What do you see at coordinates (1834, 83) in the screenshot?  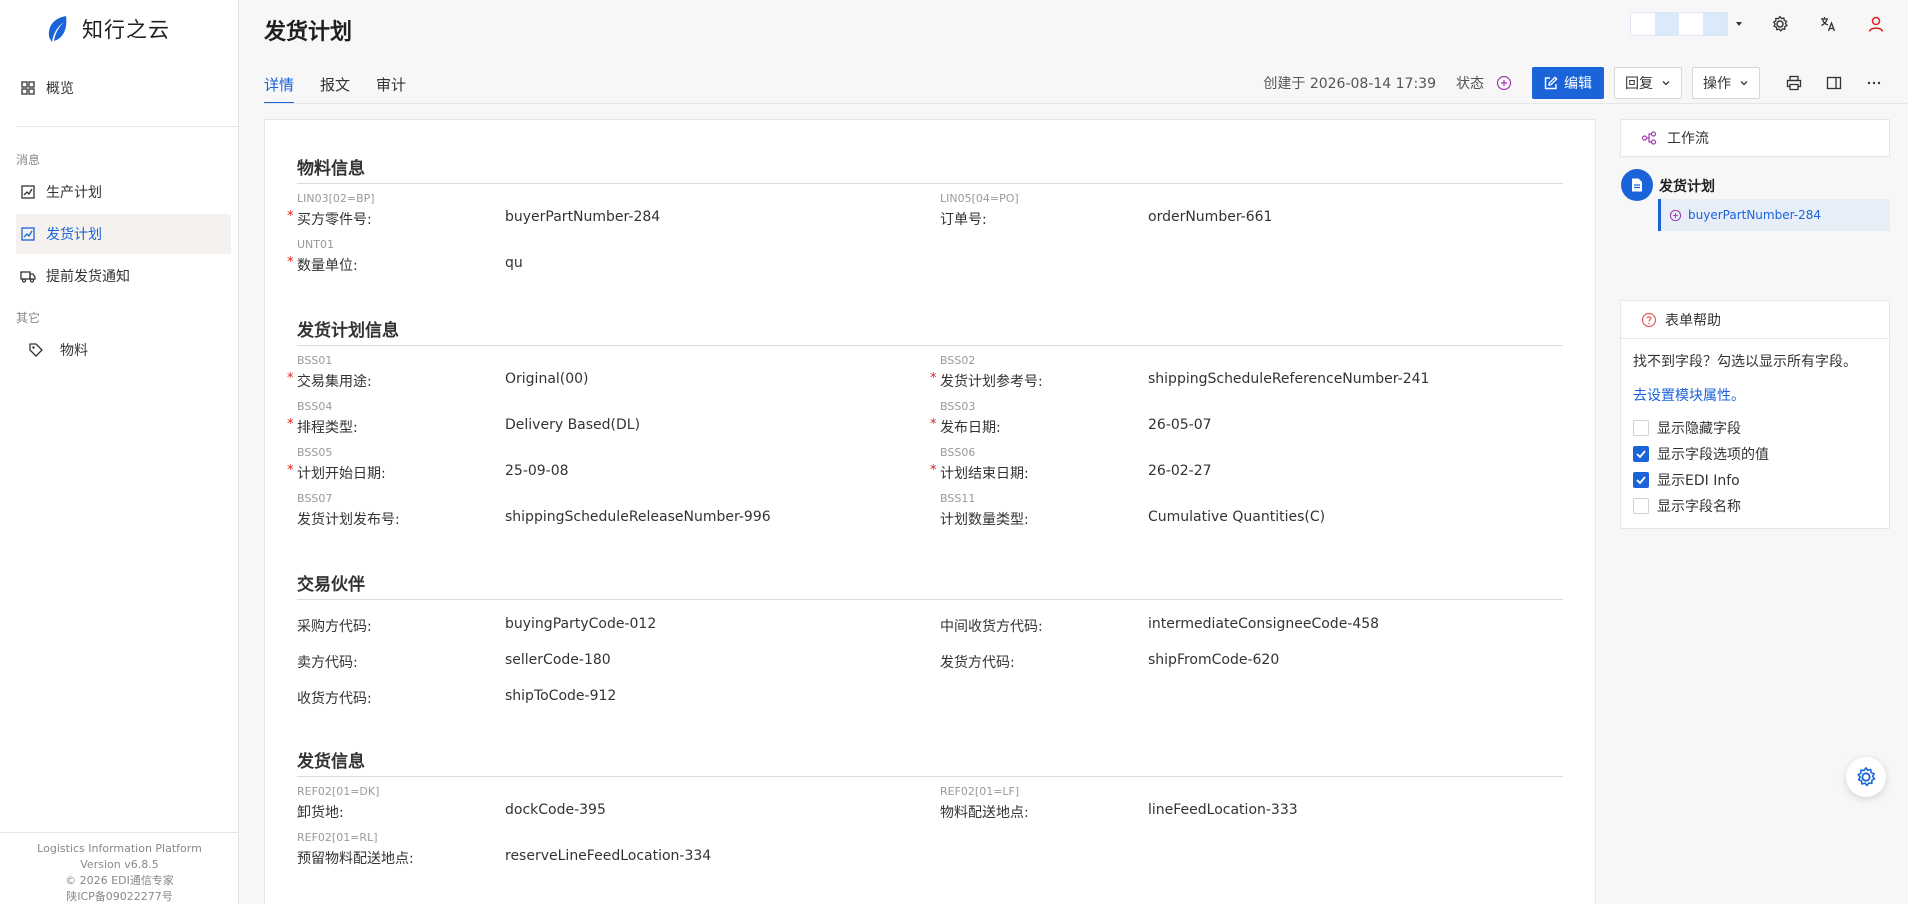 I see `panel-toggle-icon` at bounding box center [1834, 83].